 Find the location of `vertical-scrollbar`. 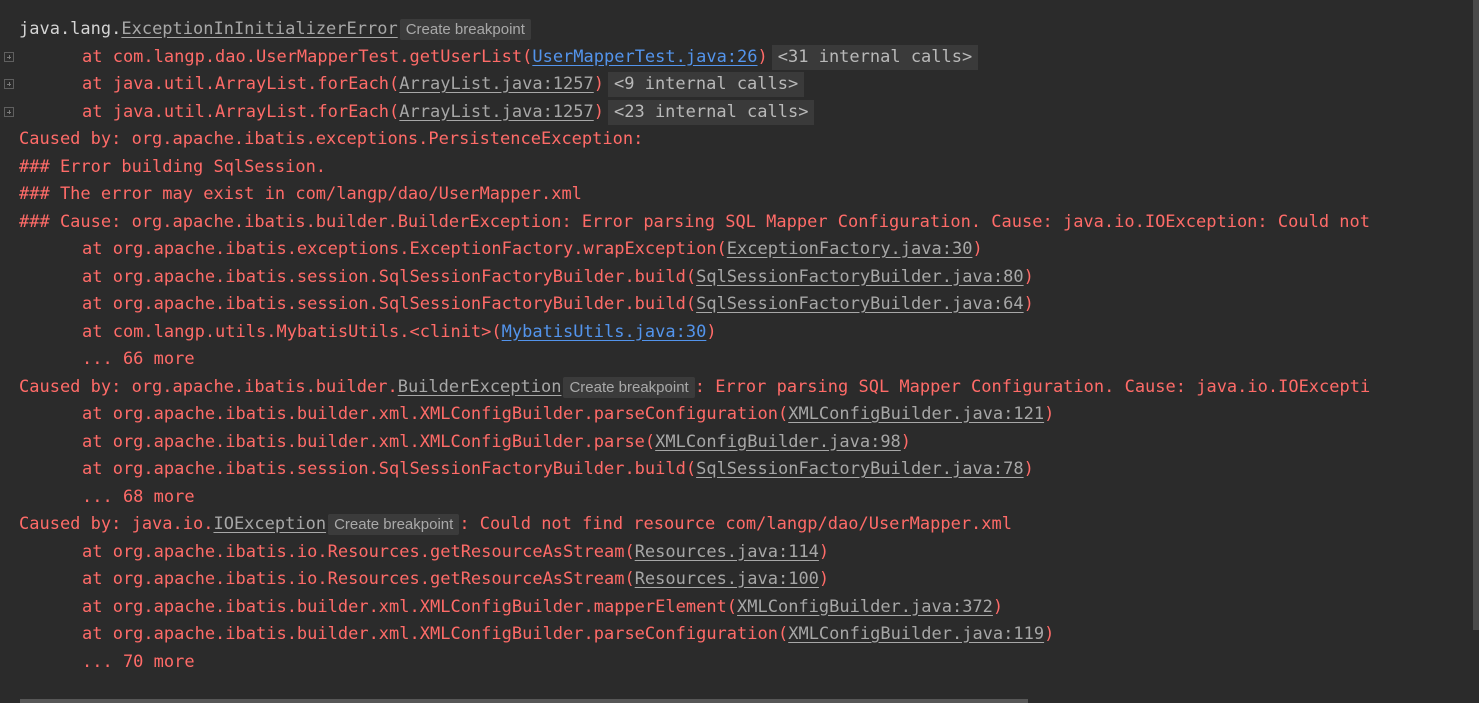

vertical-scrollbar is located at coordinates (1476, 315).